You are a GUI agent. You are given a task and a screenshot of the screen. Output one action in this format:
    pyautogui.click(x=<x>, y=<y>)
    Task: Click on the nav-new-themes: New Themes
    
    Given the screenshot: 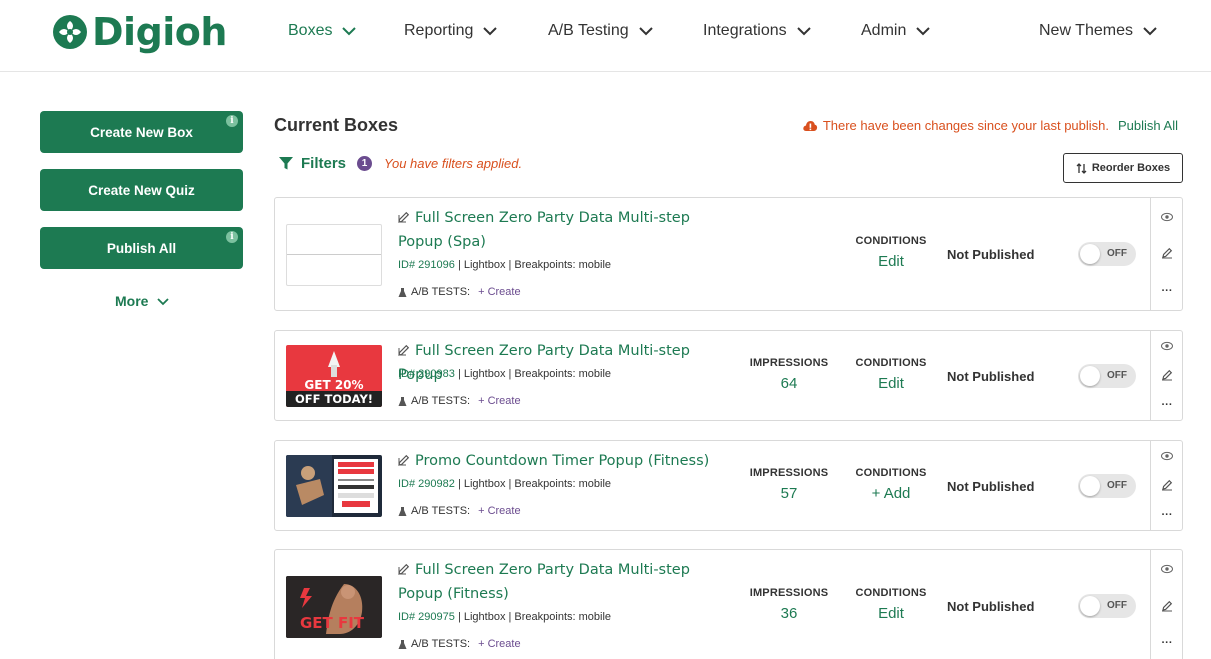 What is the action you would take?
    pyautogui.click(x=1099, y=31)
    